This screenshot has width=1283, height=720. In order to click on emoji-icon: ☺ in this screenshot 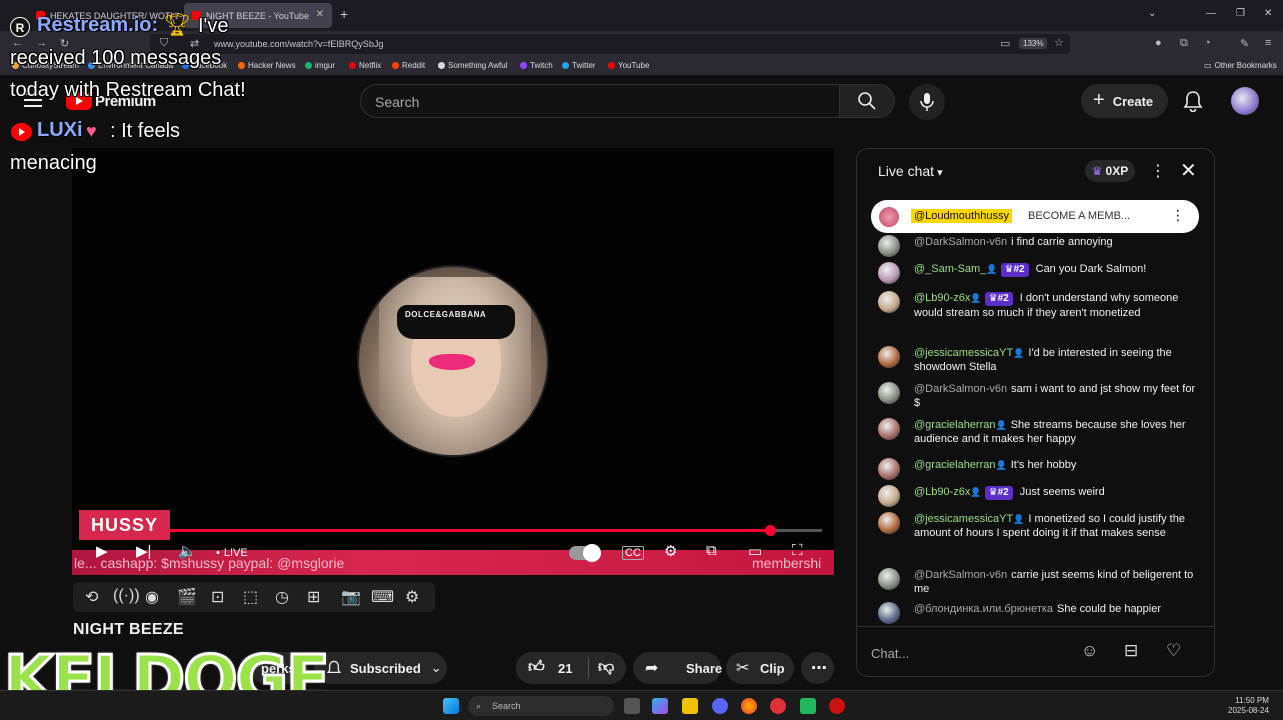, I will do `click(1089, 651)`.